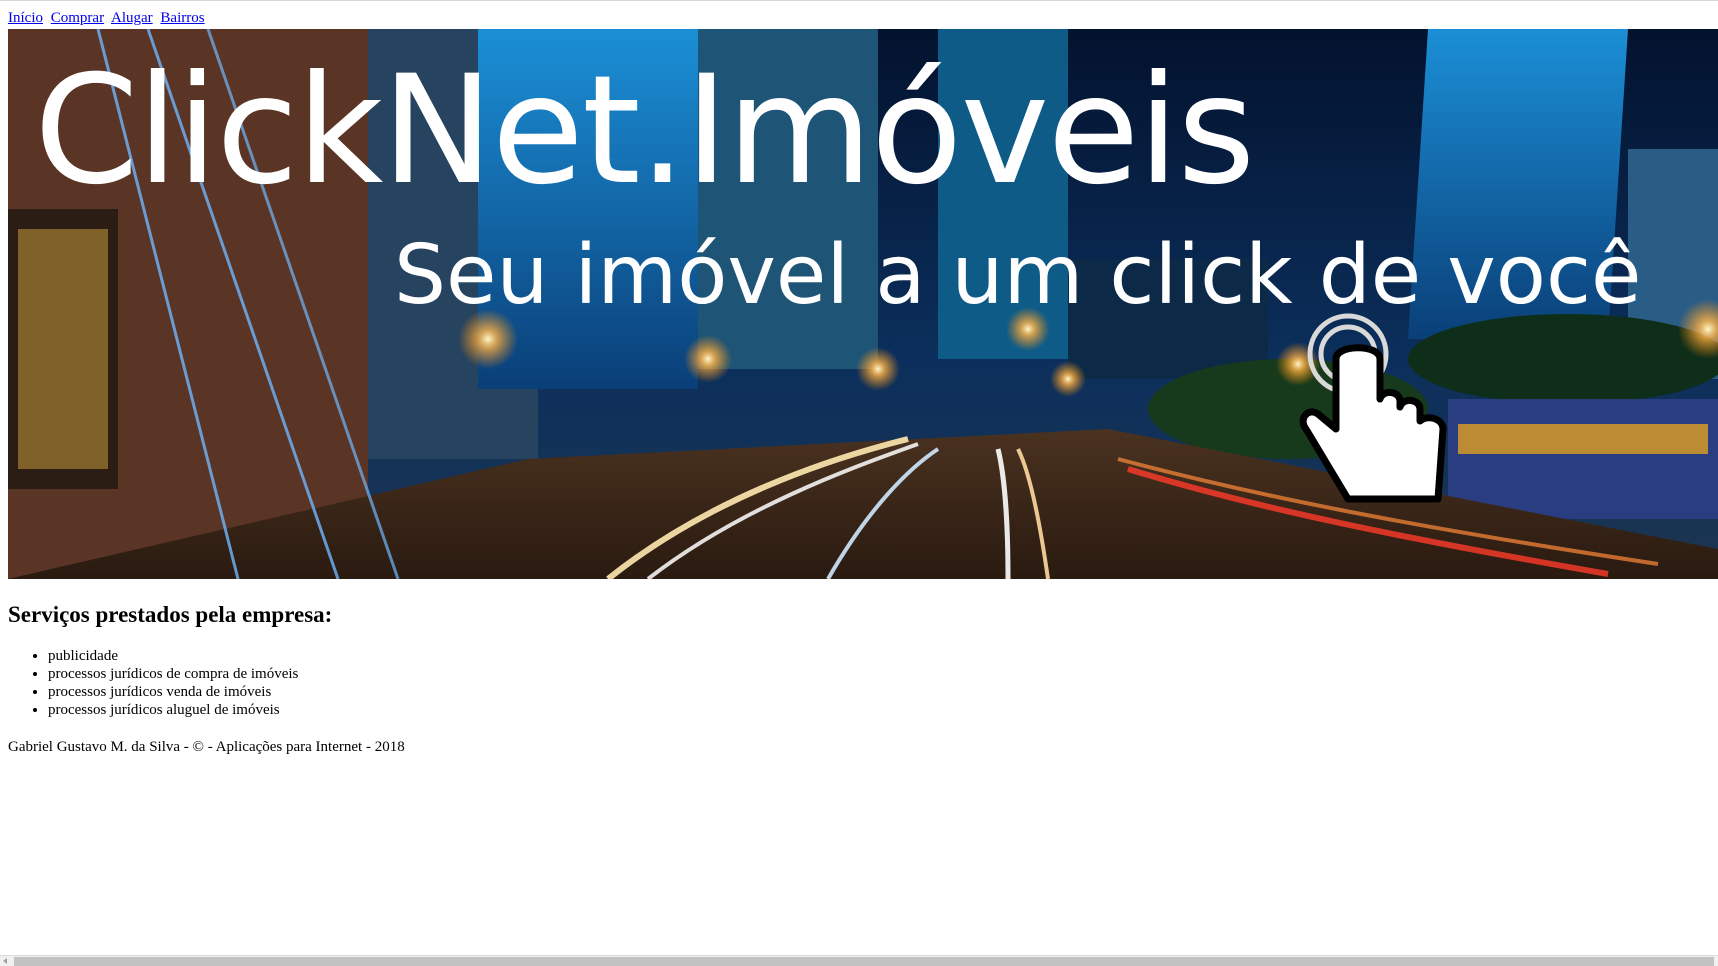  I want to click on hero-subtitle: Seu imóvel a um click de você, so click(1018, 275).